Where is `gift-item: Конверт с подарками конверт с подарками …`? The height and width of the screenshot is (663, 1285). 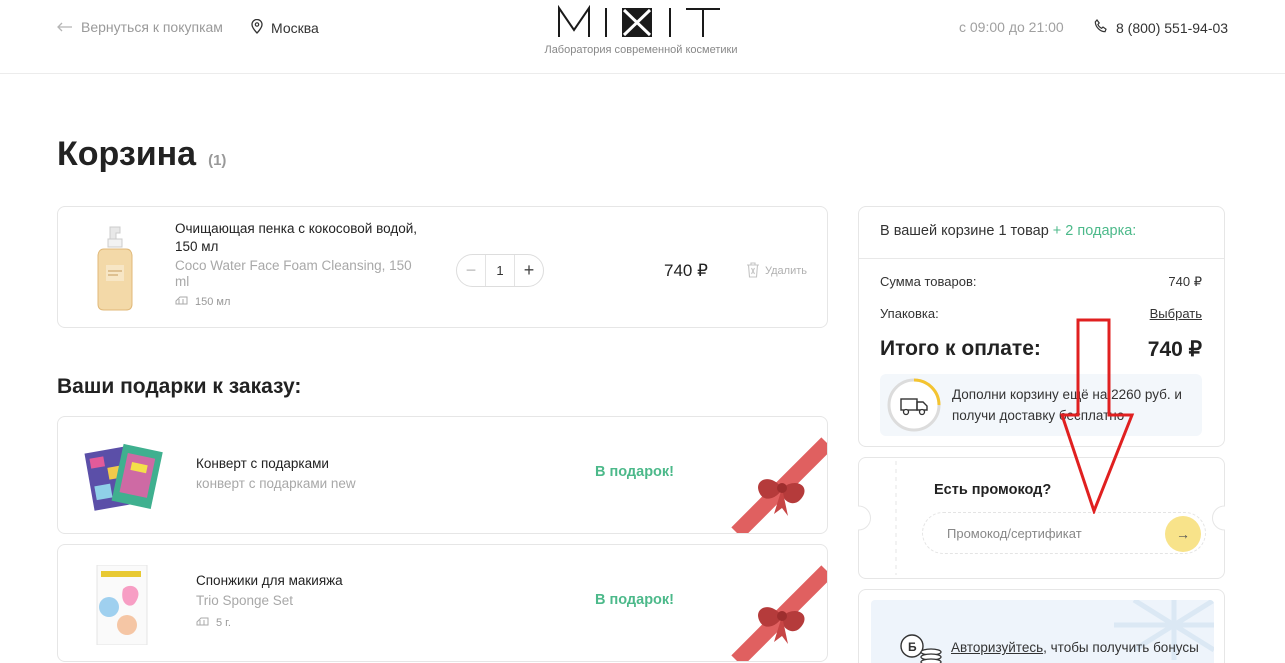
gift-item: Конверт с подарками конверт с подарками … is located at coordinates (442, 475).